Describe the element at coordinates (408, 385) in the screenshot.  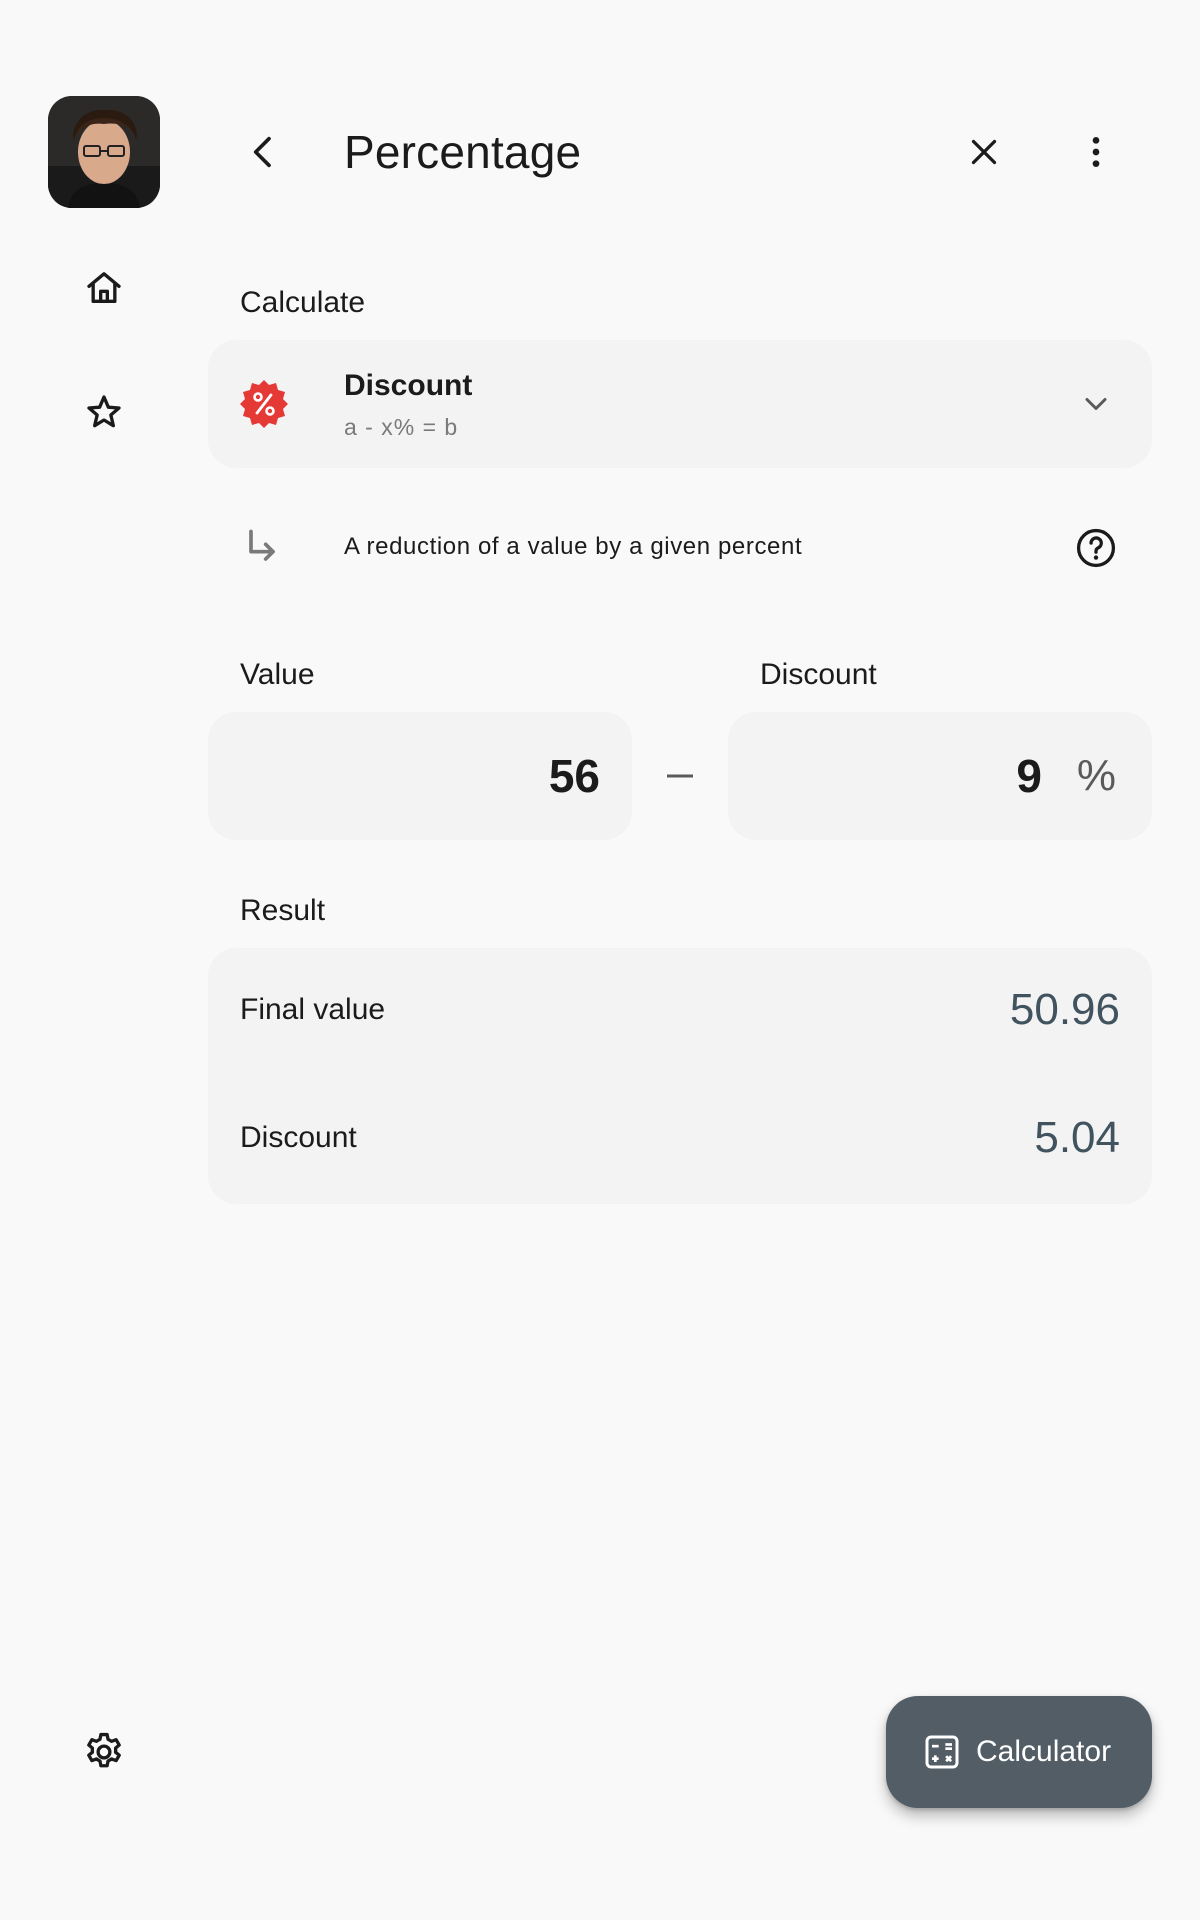
I see `mode-name: Discount` at that location.